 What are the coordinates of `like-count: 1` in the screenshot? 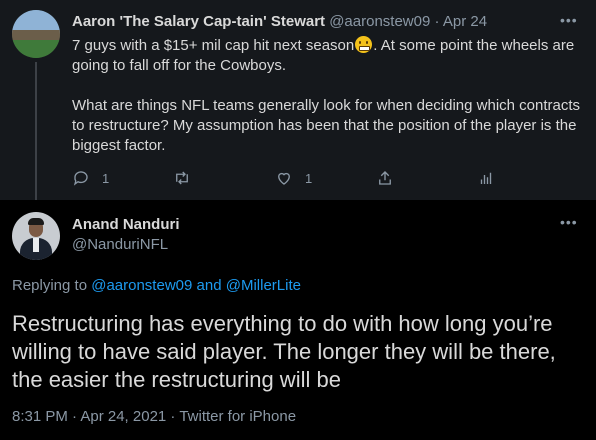 It's located at (309, 178).